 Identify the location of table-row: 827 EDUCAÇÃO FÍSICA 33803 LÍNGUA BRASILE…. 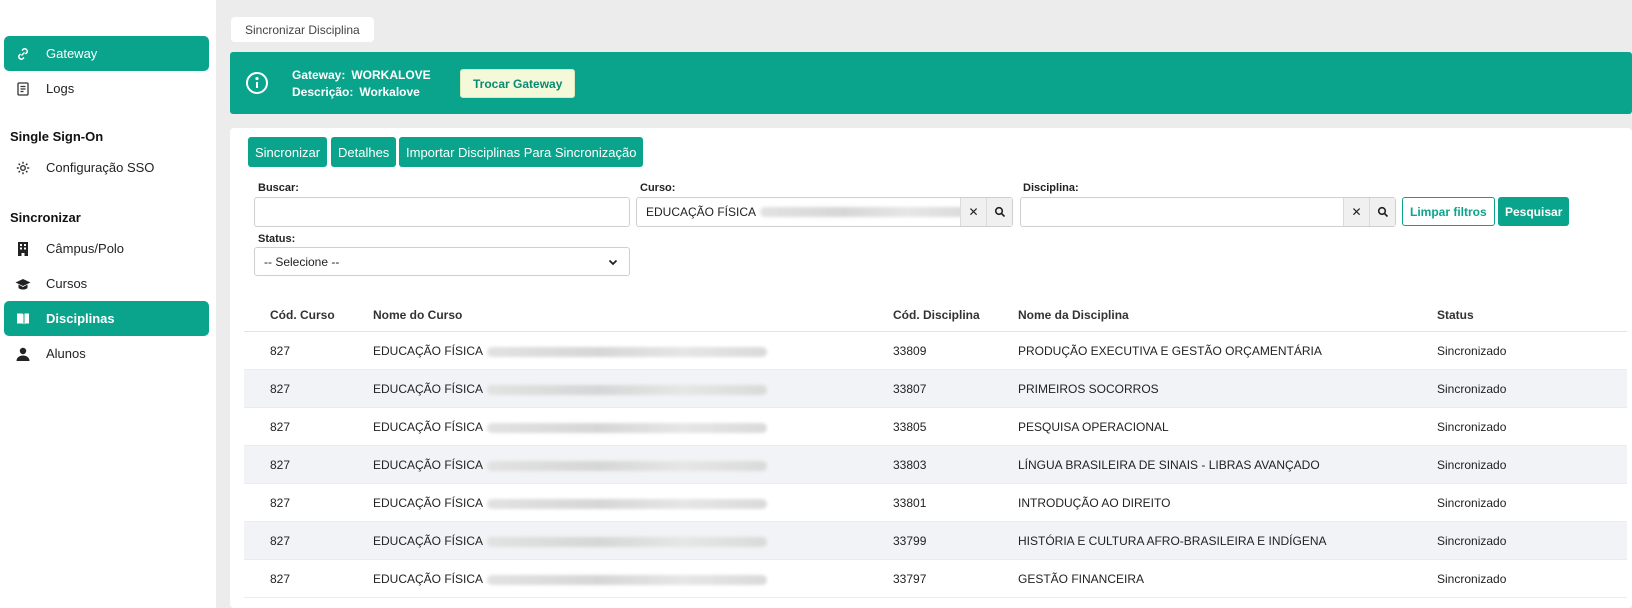
(935, 465).